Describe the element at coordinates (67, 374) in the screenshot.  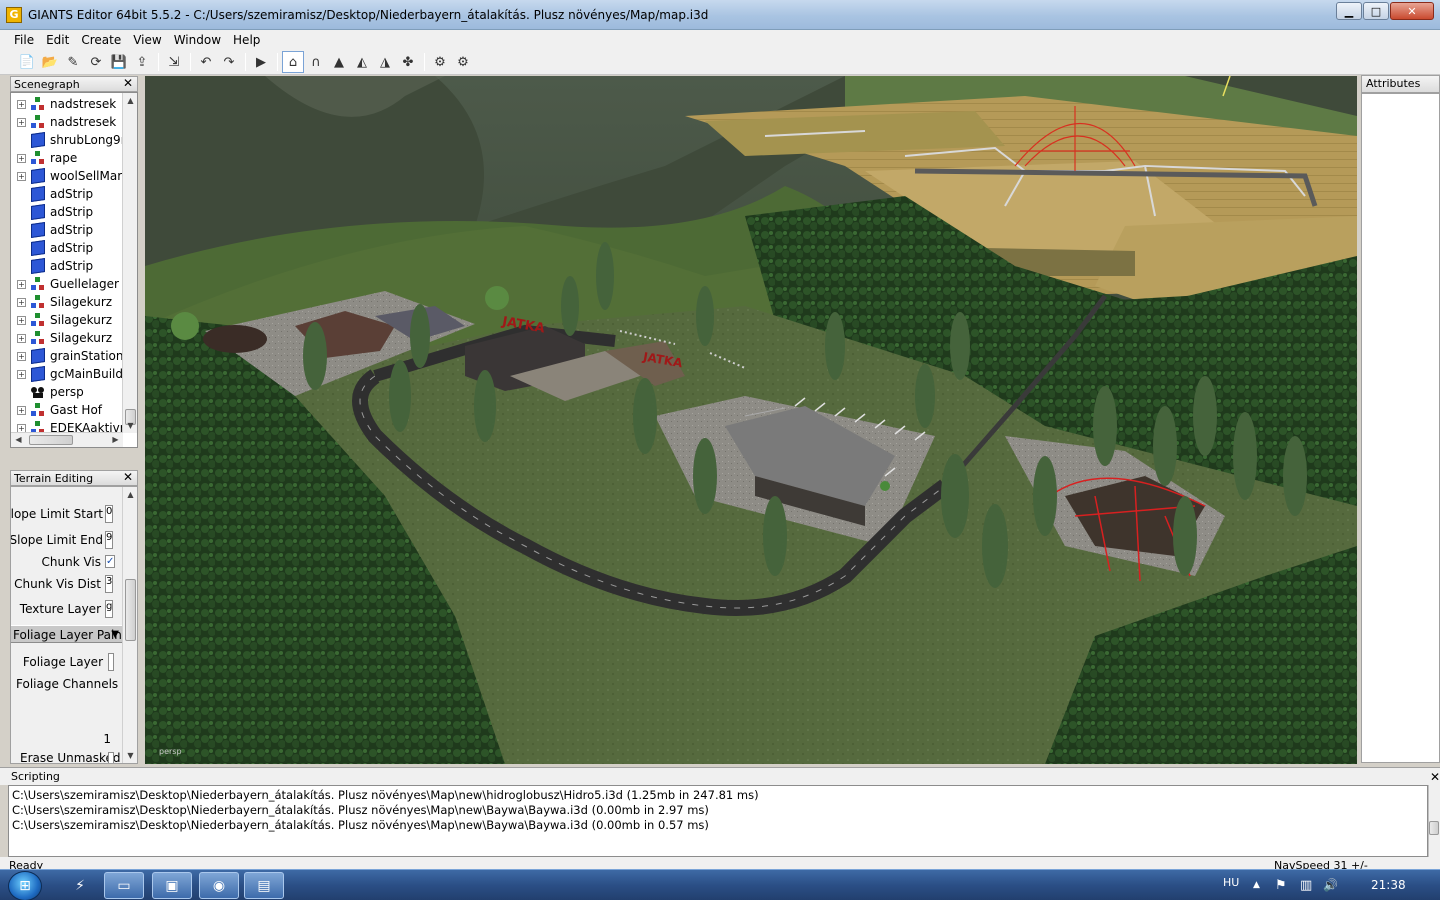
I see `scenegraph-node: + gcMainBuild` at that location.